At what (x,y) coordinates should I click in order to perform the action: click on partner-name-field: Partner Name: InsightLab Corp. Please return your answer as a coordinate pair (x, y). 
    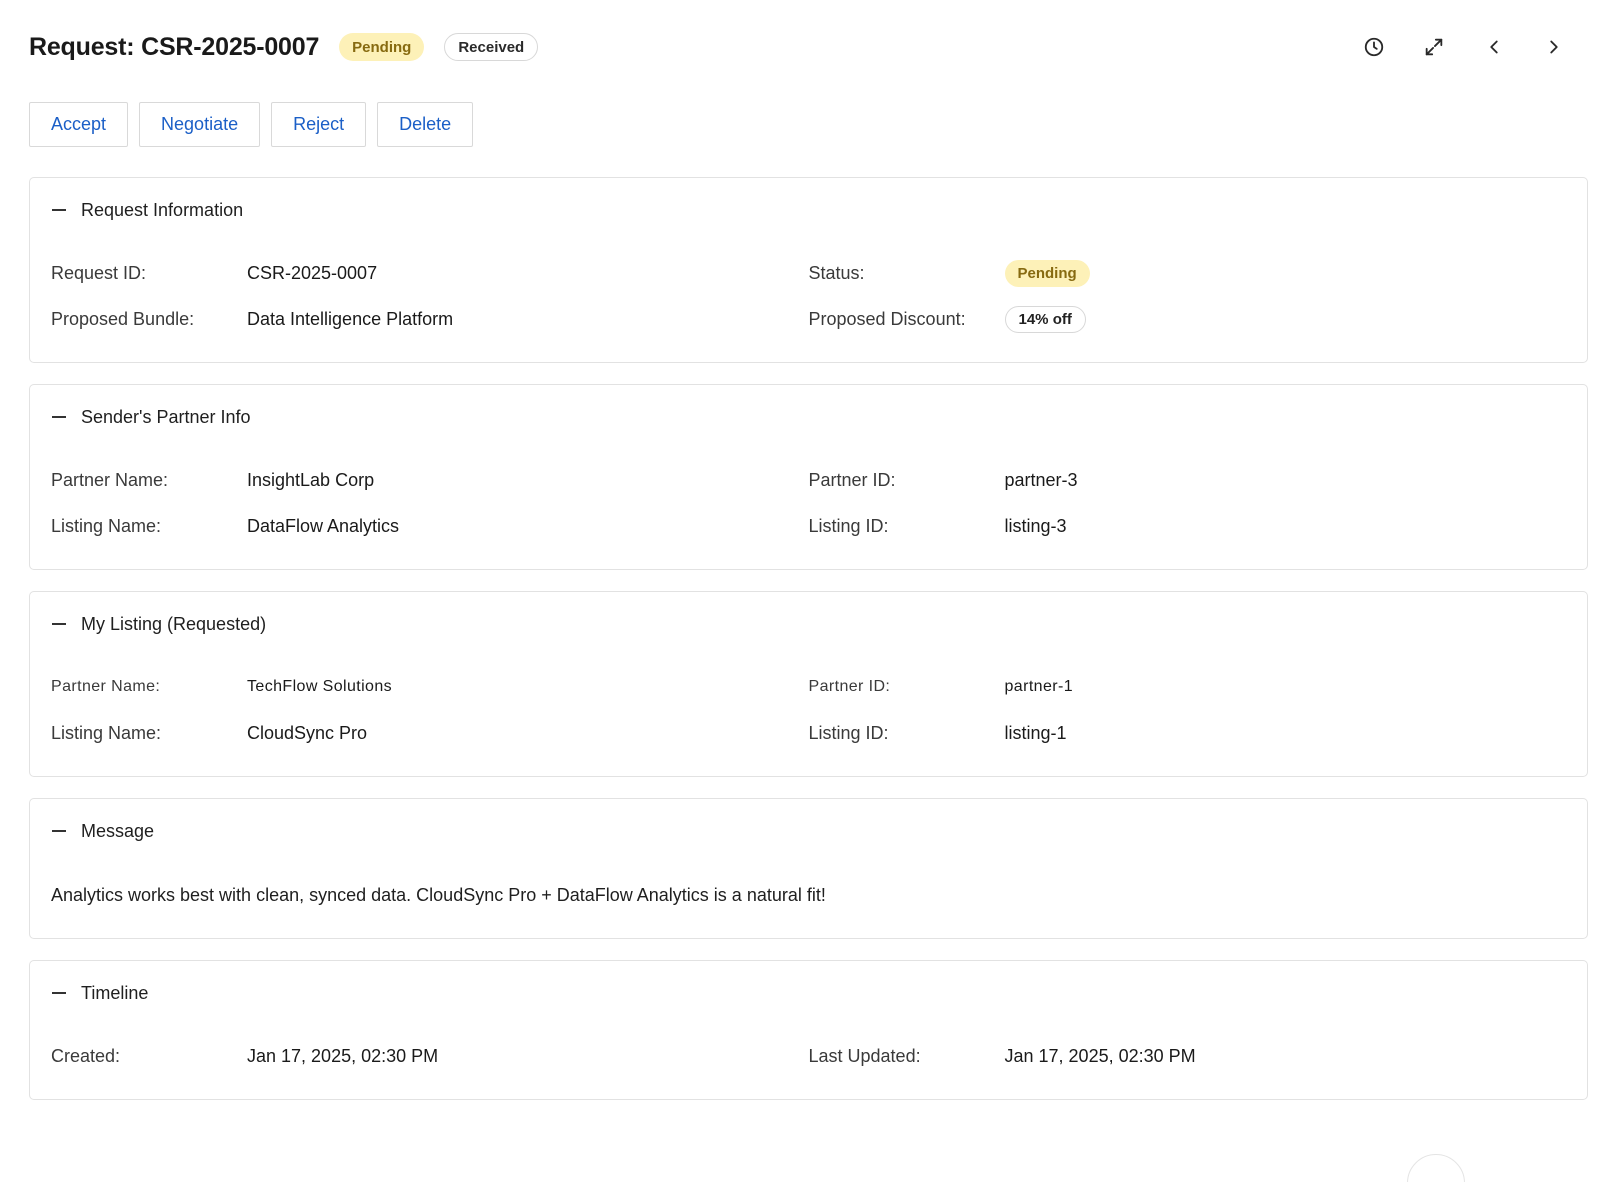
    Looking at the image, I should click on (430, 480).